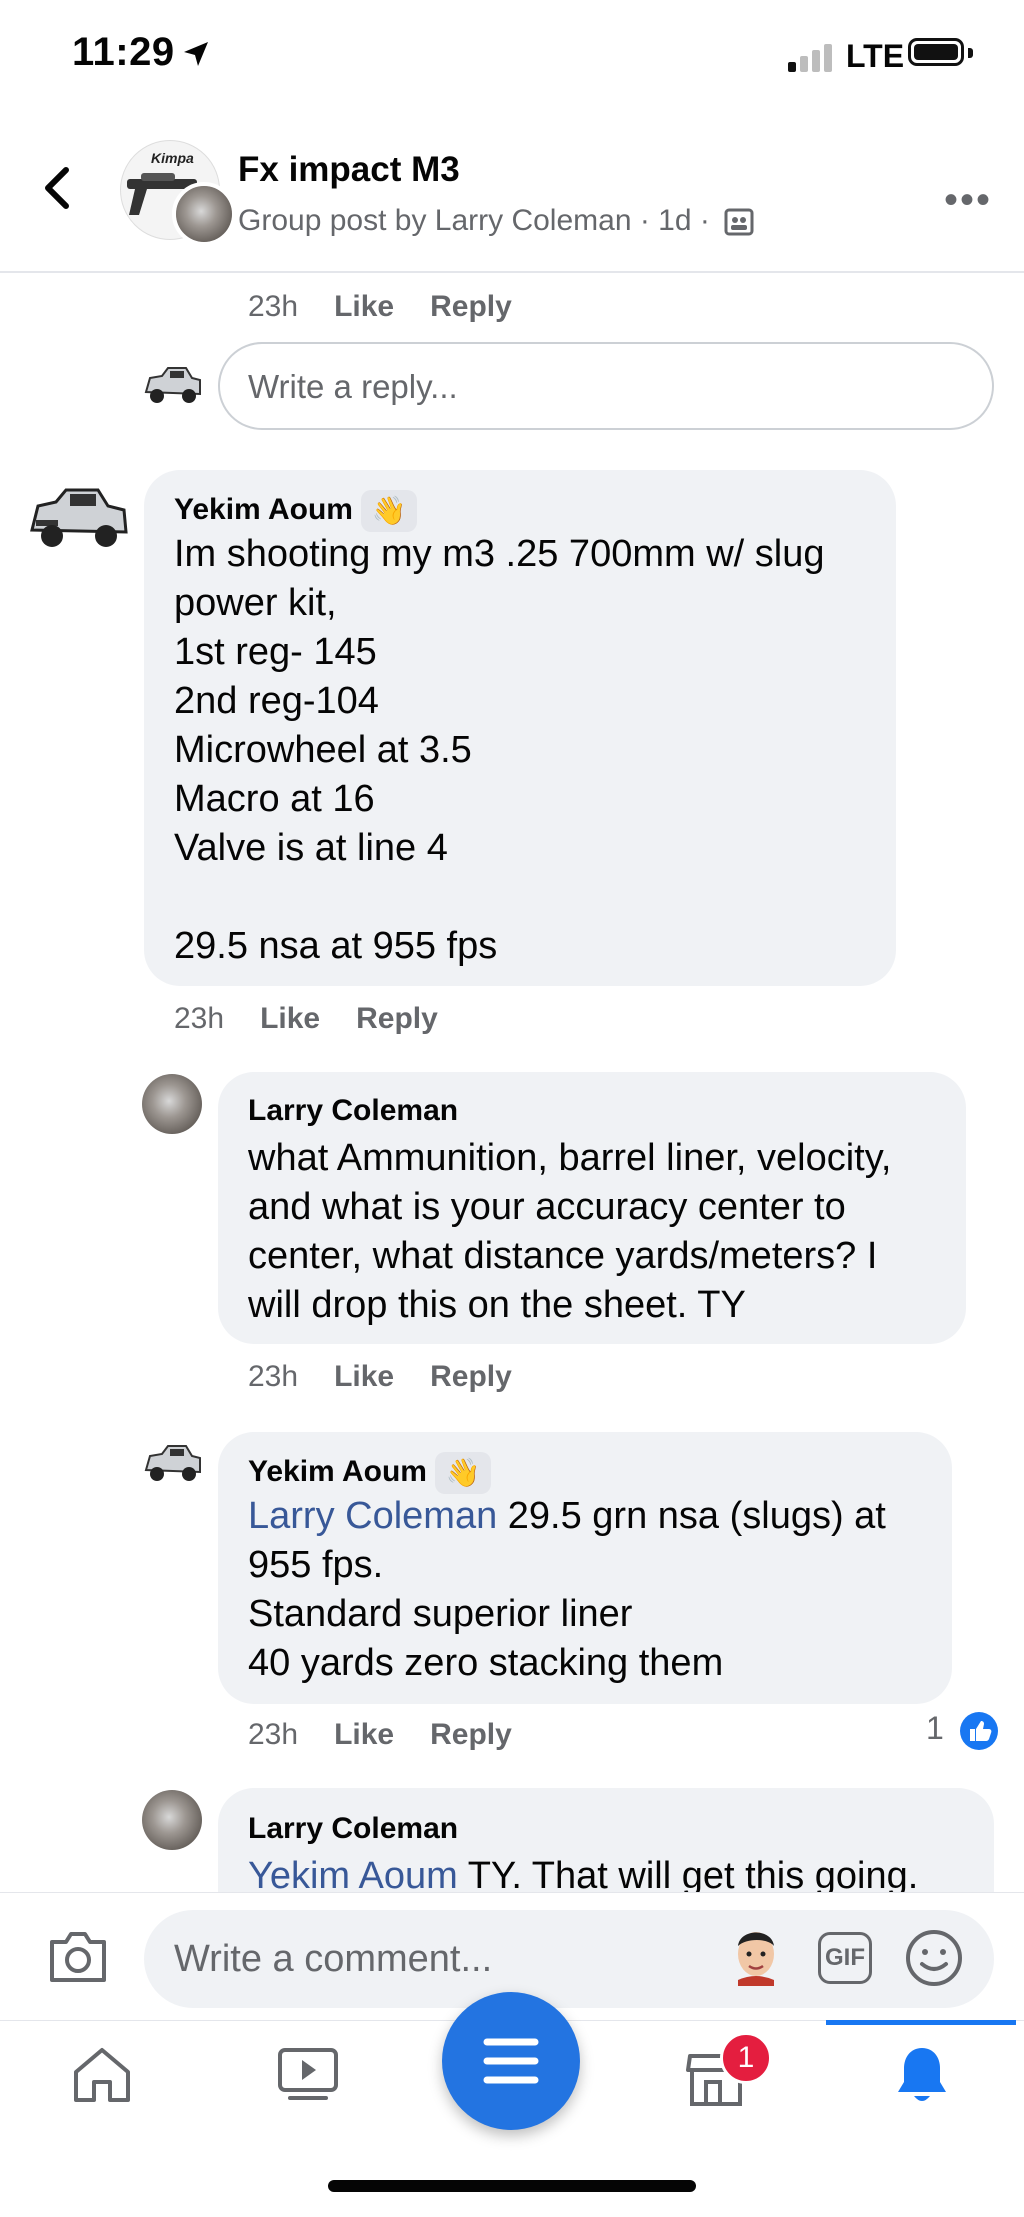 The width and height of the screenshot is (1024, 2217). What do you see at coordinates (102, 2075) in the screenshot?
I see `home-icon` at bounding box center [102, 2075].